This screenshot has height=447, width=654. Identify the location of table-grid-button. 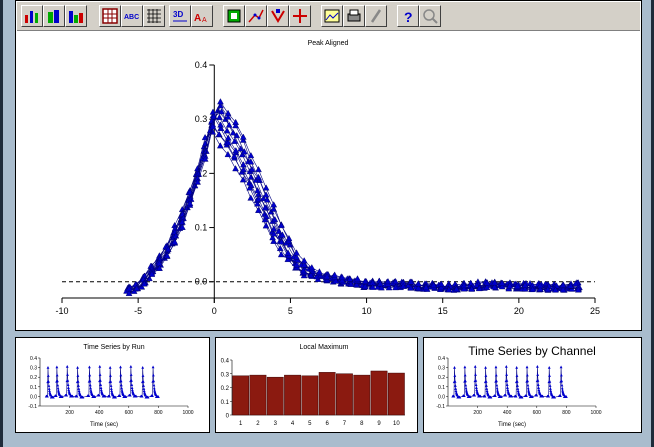
(154, 16).